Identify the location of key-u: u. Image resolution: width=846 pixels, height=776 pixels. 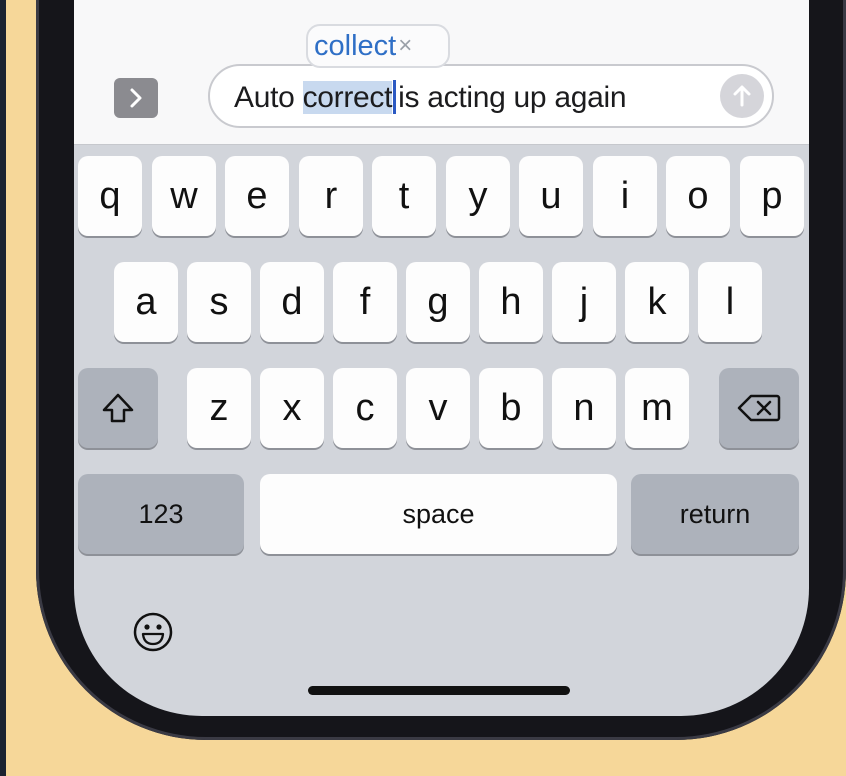
(551, 196).